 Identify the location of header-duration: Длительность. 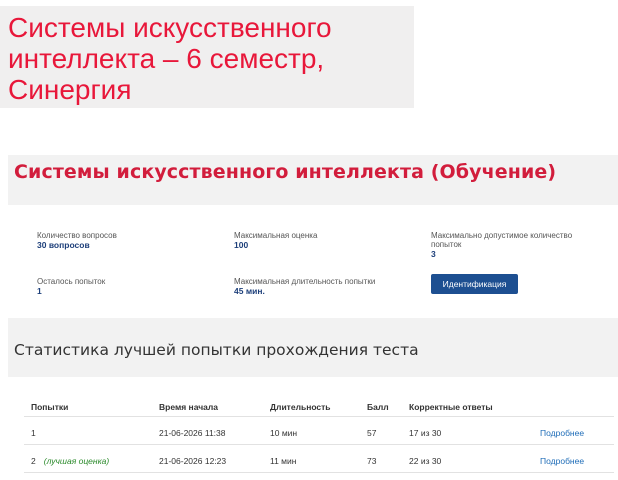
(300, 407).